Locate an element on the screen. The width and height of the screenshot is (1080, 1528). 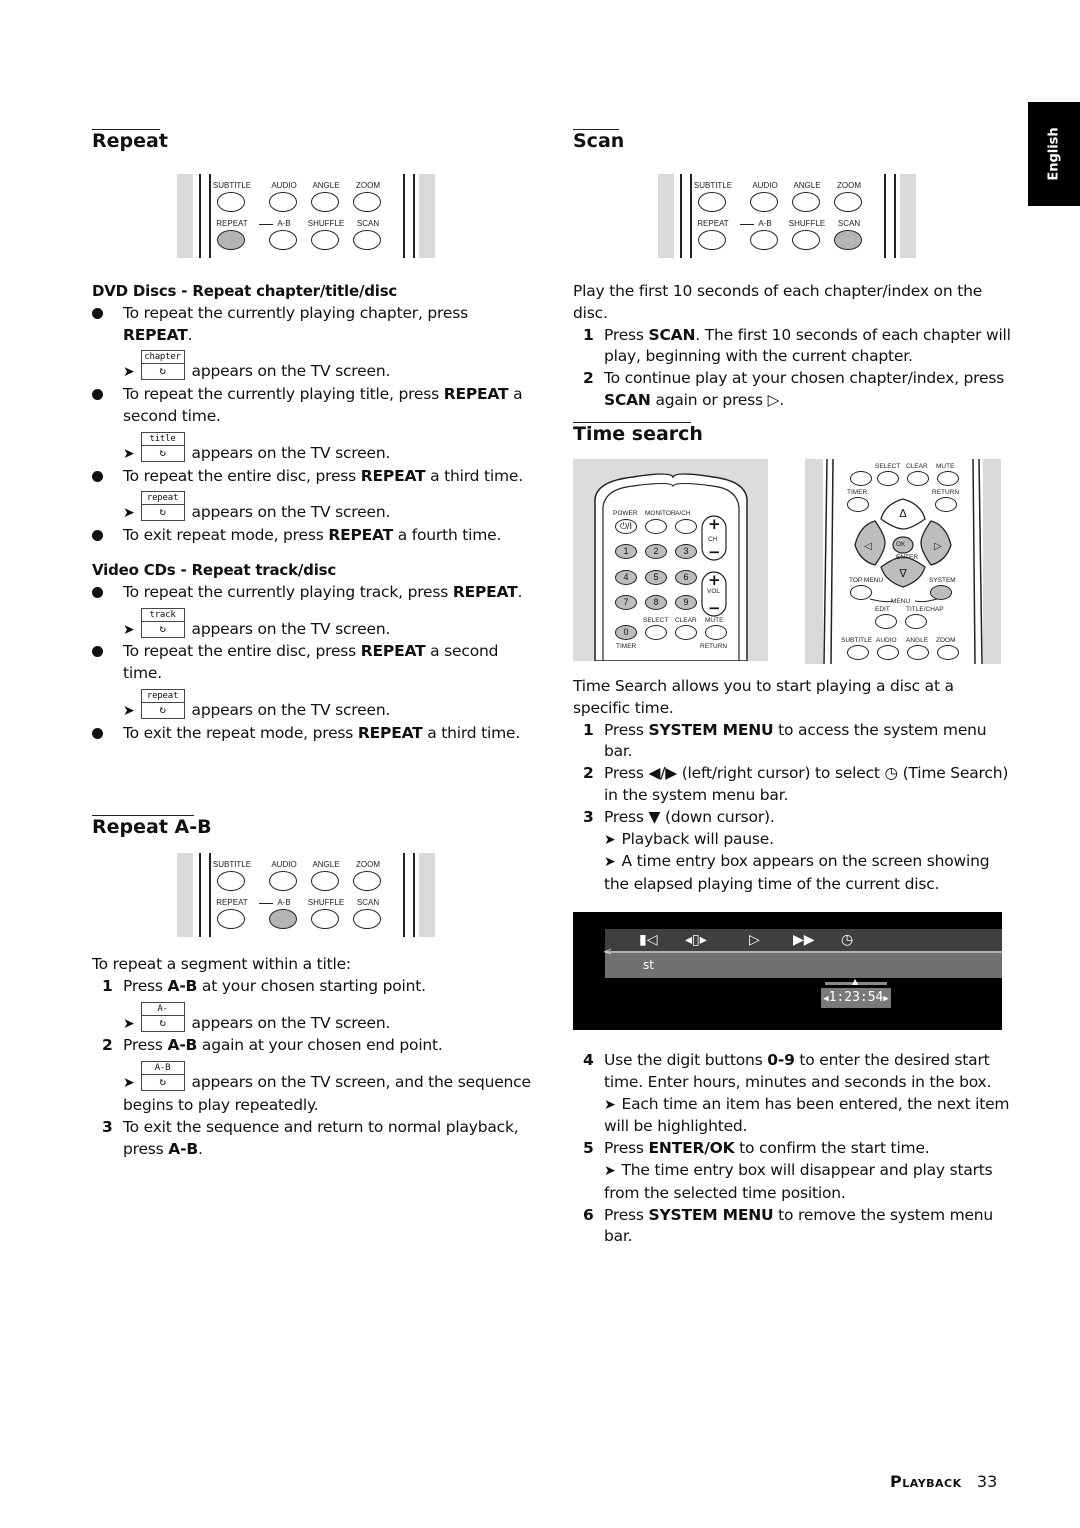
audio-button is located at coordinates (888, 652).